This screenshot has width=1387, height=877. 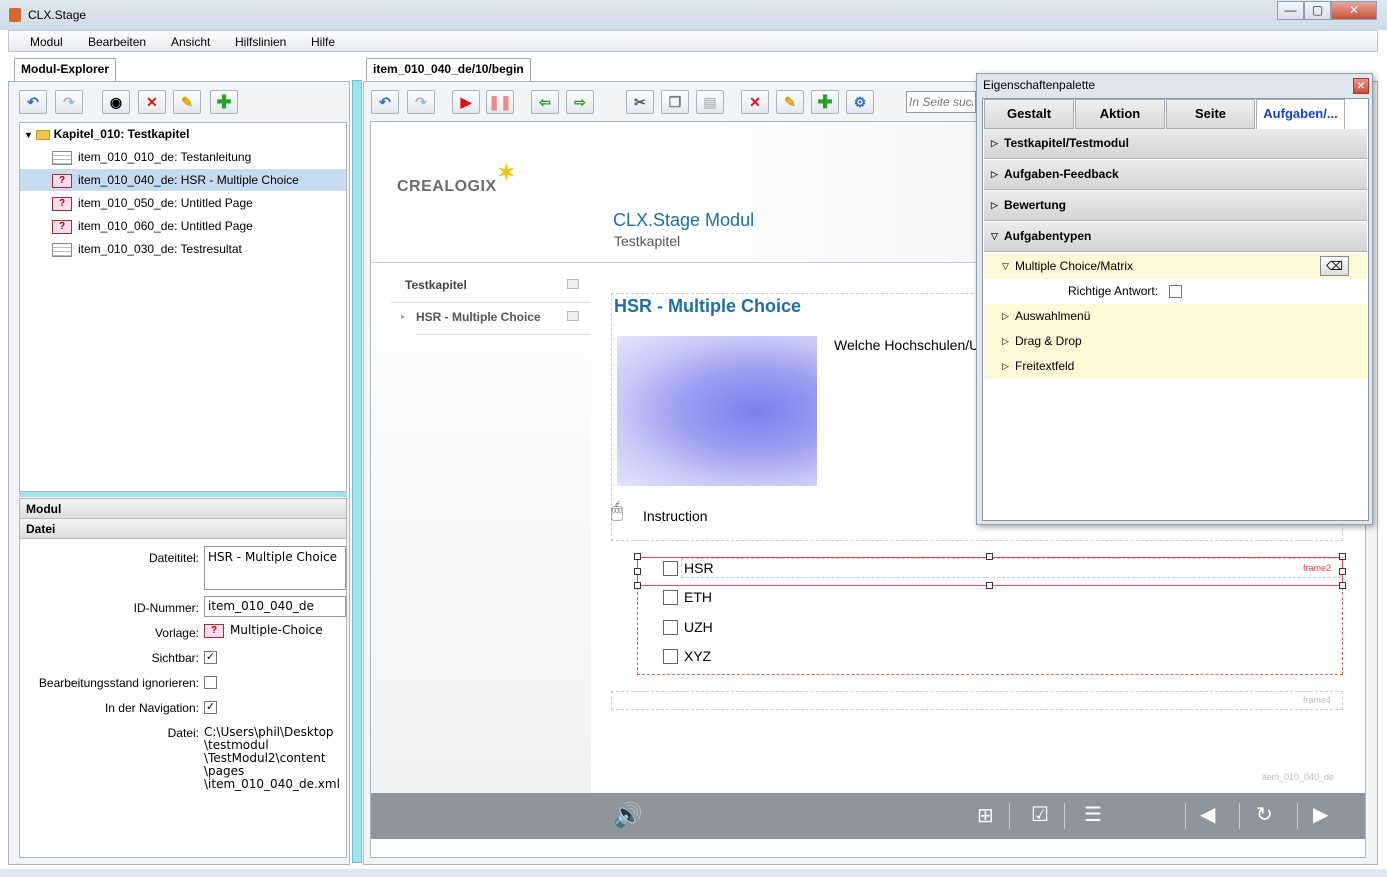 What do you see at coordinates (1175, 144) in the screenshot?
I see `section-testkapitel: ▷ Testkapitel/Testmodul` at bounding box center [1175, 144].